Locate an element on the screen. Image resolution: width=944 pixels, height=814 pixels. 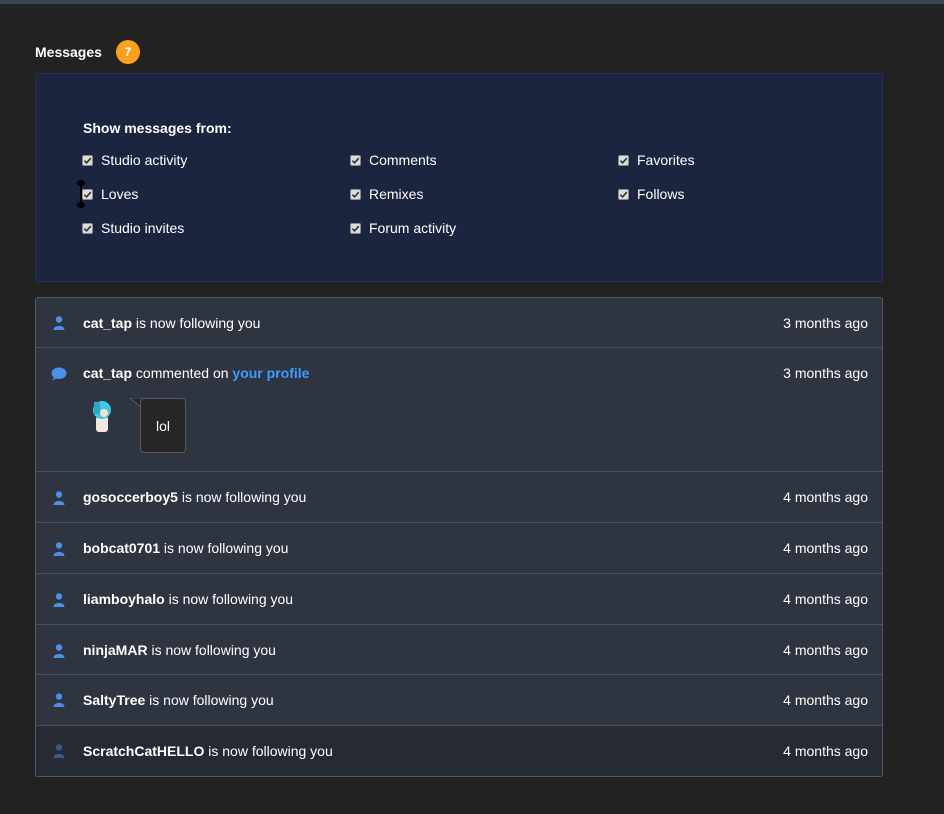
filter-label: Forum activity is located at coordinates (413, 228).